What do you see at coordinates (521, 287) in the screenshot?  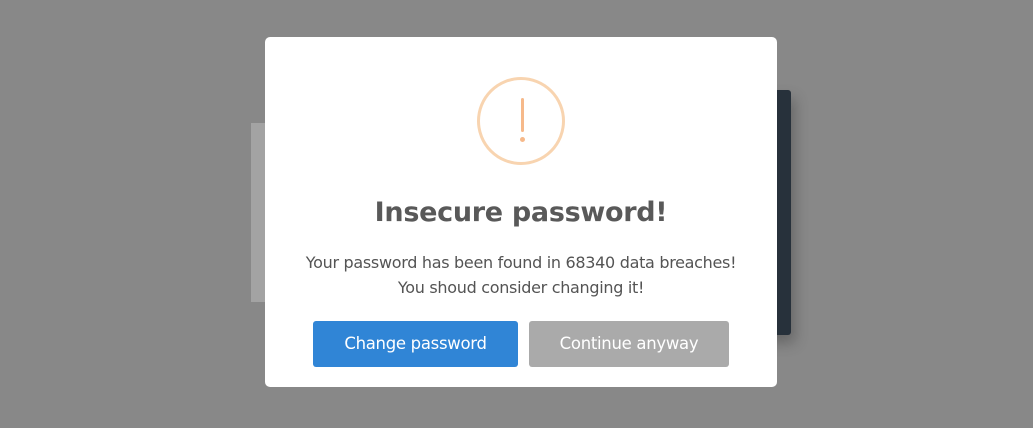 I see `dialog-message-line2: You shoud consider changing it!` at bounding box center [521, 287].